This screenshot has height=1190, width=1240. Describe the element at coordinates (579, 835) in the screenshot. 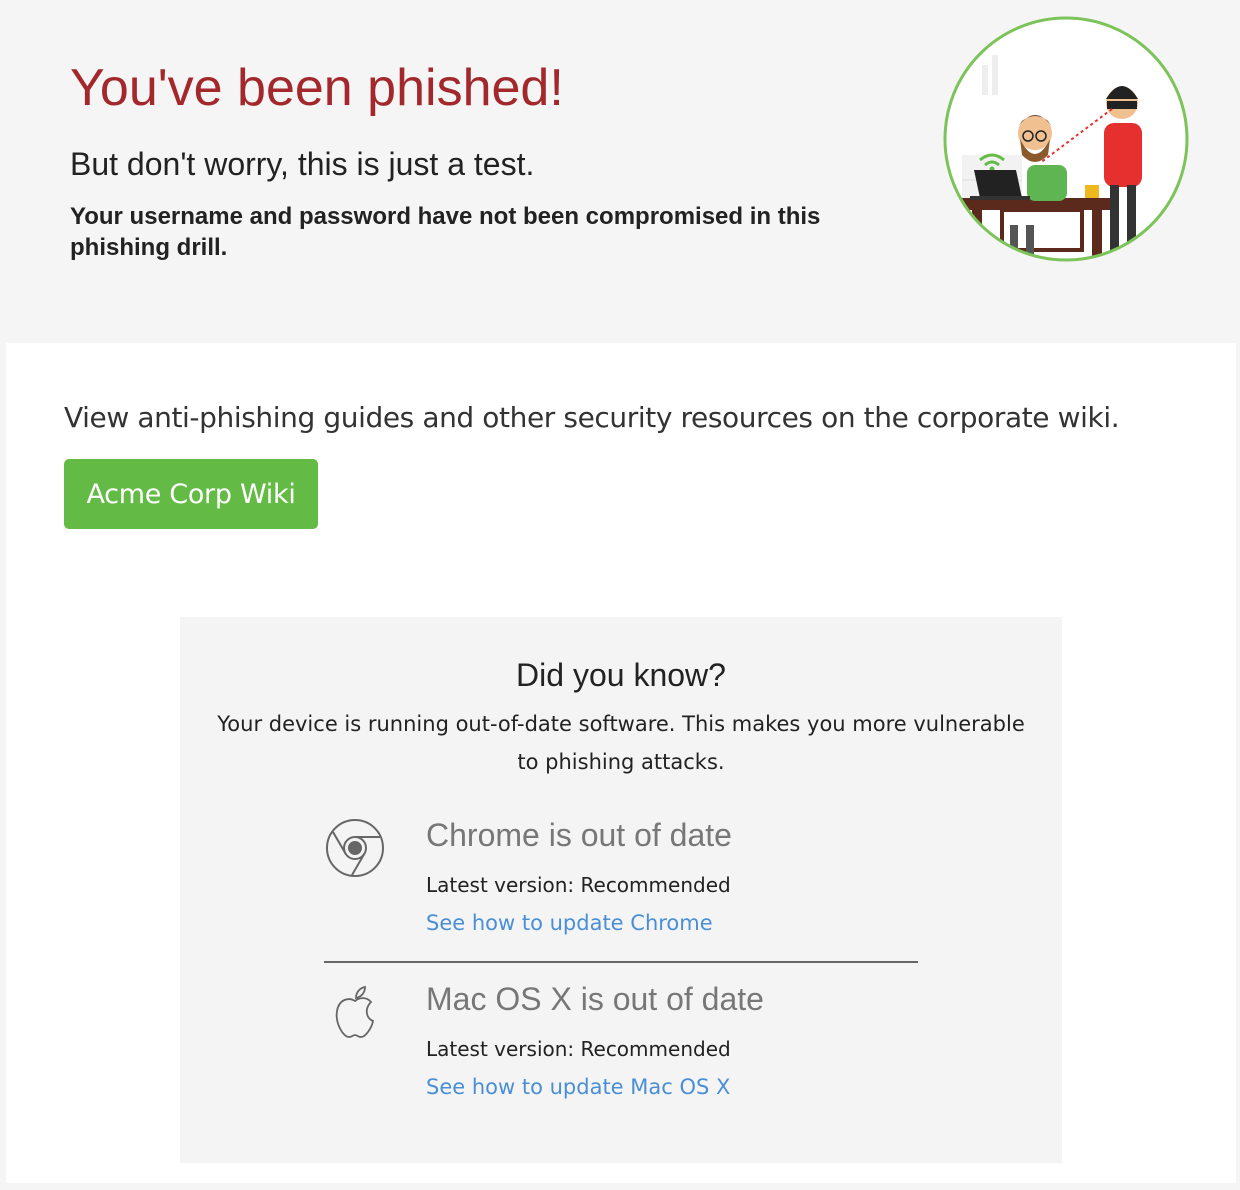

I see `chrome-outdated-title: Chrome is out of date` at that location.